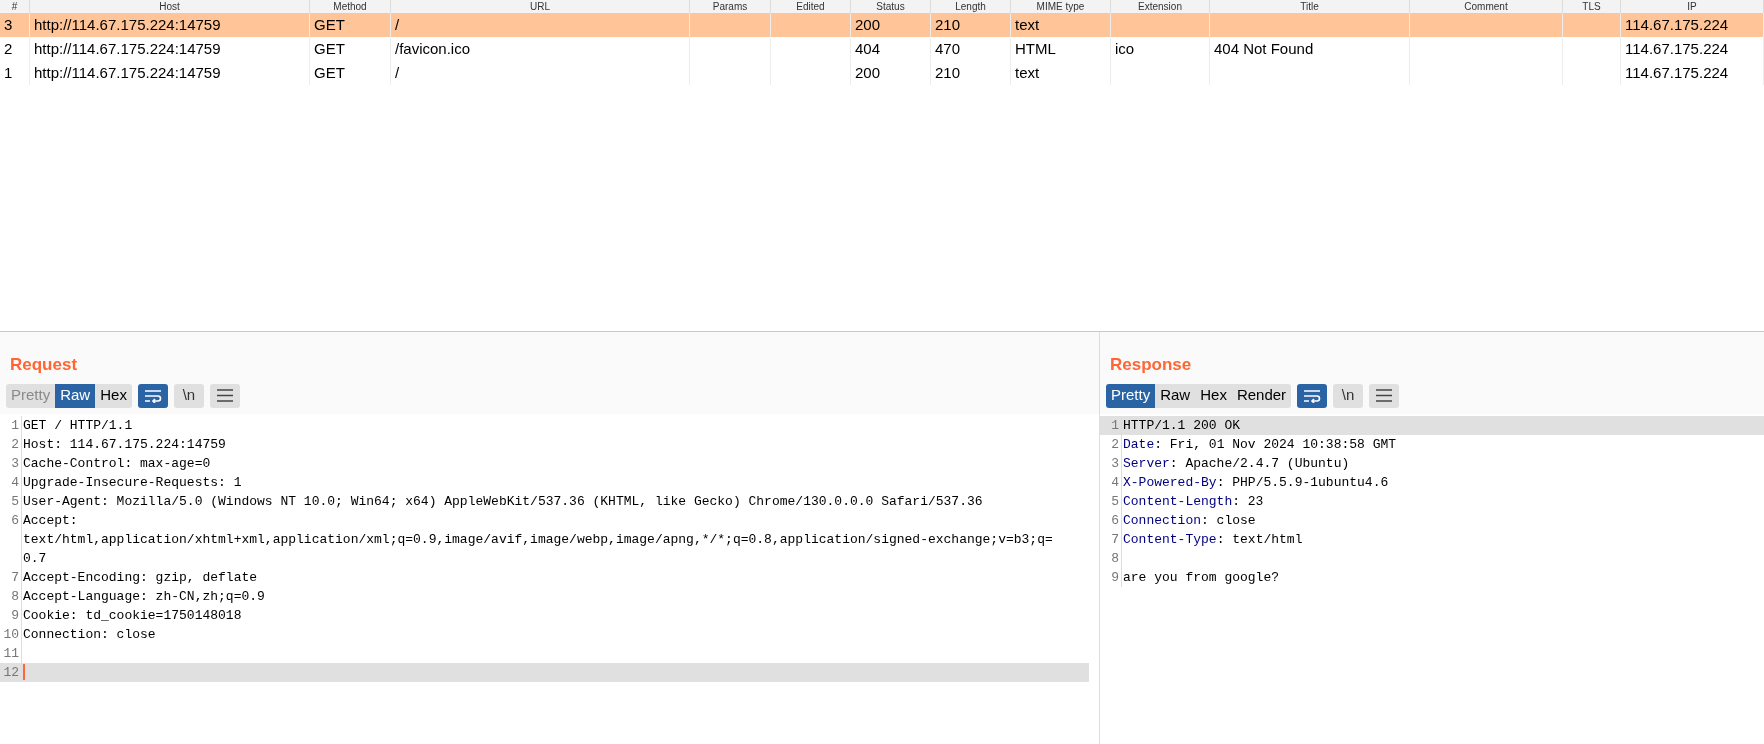 The image size is (1764, 744). Describe the element at coordinates (132, 615) in the screenshot. I see `code-line: Cookie: td_cookie=1750148018` at that location.